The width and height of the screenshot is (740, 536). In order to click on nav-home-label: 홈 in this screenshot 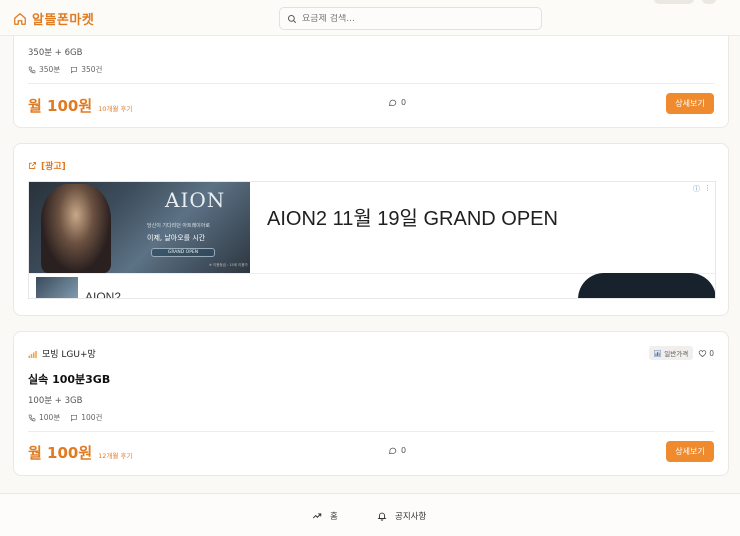, I will do `click(334, 517)`.